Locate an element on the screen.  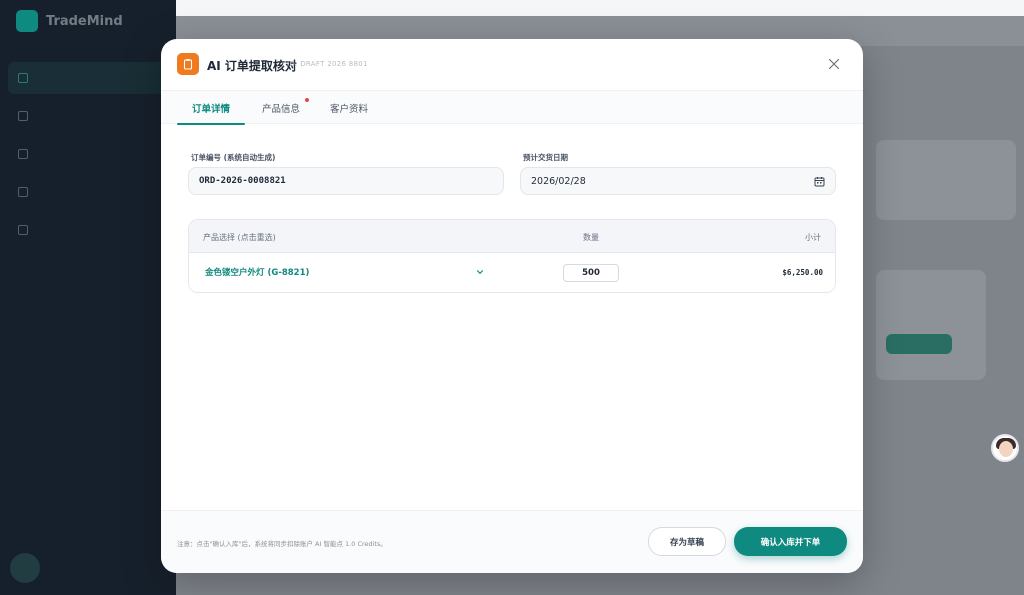
tab-label: 产品信息 is located at coordinates (280, 109).